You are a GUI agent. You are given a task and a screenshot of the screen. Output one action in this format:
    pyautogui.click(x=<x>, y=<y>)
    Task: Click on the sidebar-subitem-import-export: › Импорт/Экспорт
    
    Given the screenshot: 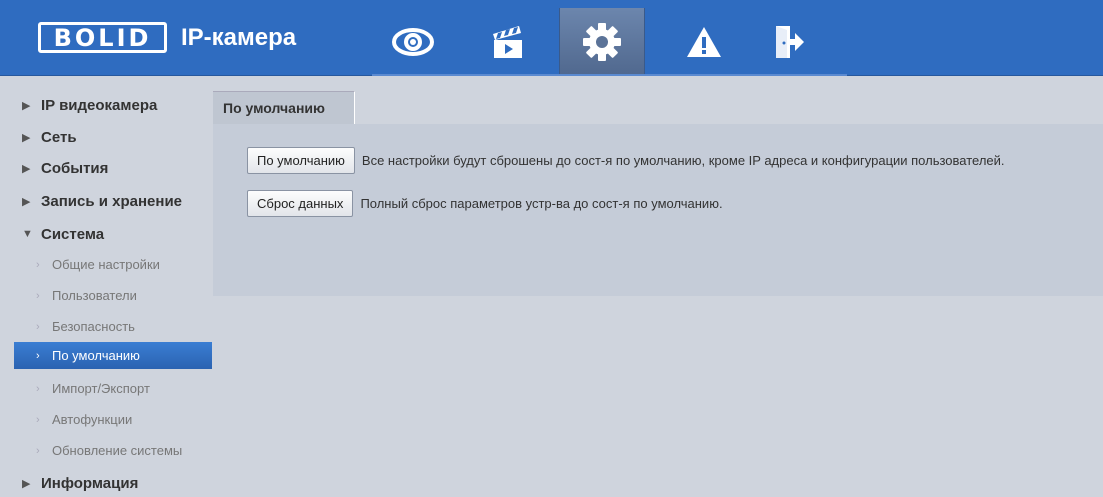 What is the action you would take?
    pyautogui.click(x=106, y=388)
    